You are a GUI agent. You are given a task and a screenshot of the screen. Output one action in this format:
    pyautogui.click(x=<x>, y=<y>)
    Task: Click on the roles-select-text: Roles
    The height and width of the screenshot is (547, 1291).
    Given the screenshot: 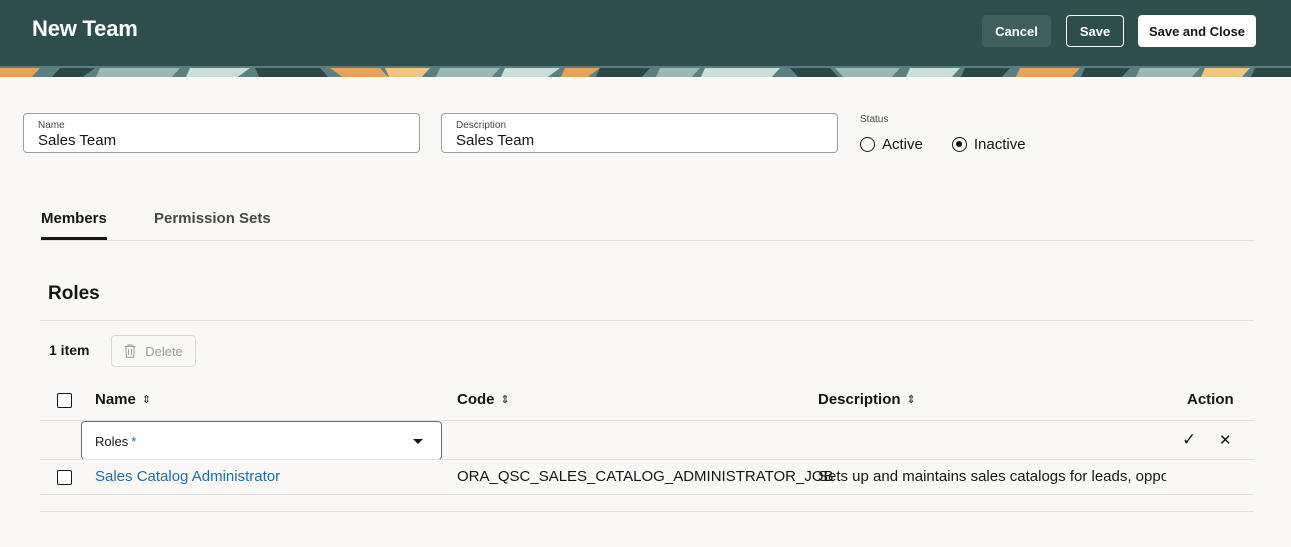 What is the action you would take?
    pyautogui.click(x=112, y=441)
    